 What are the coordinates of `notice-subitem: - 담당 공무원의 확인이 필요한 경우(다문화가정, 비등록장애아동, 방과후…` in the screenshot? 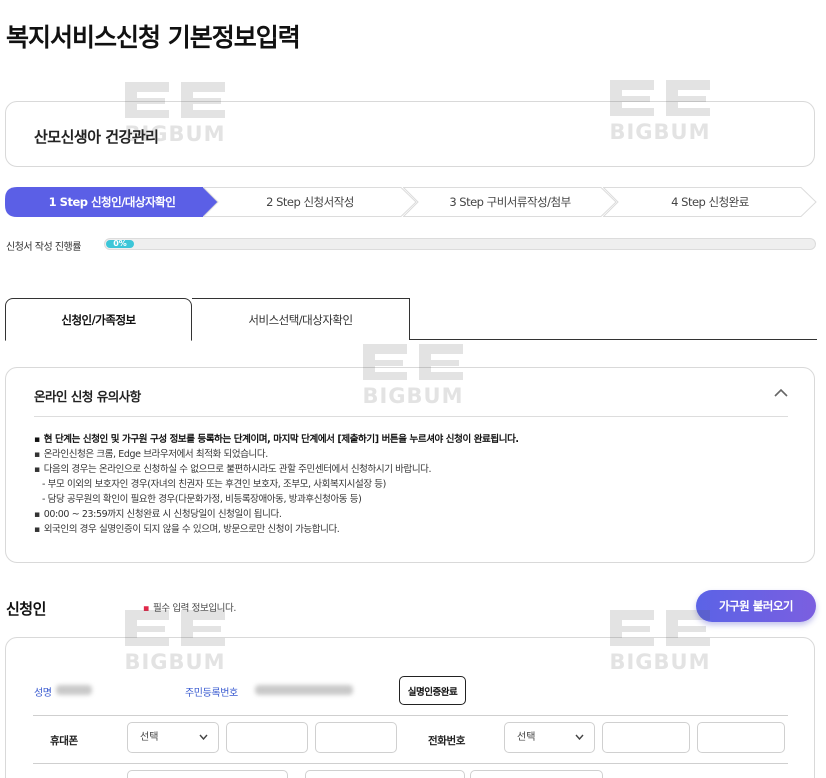 It's located at (202, 499).